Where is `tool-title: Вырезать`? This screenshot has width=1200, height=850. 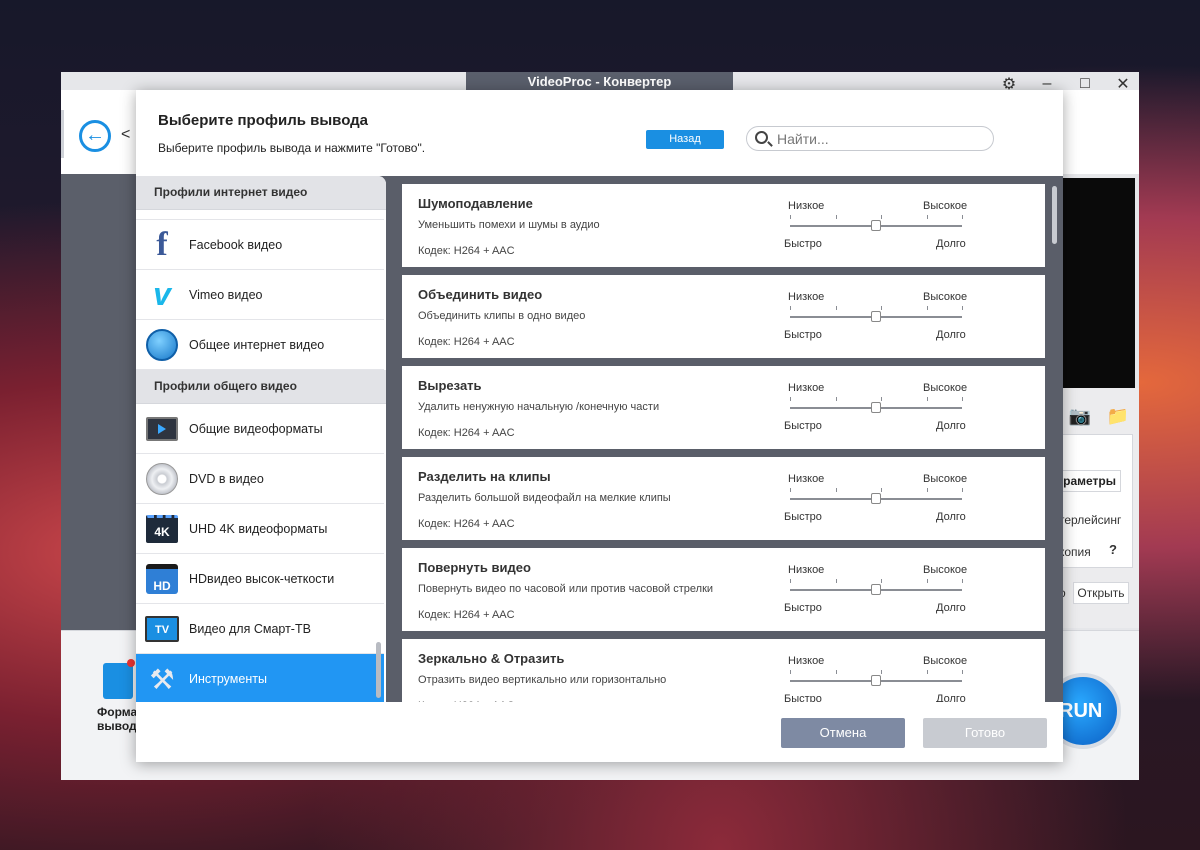 tool-title: Вырезать is located at coordinates (450, 385).